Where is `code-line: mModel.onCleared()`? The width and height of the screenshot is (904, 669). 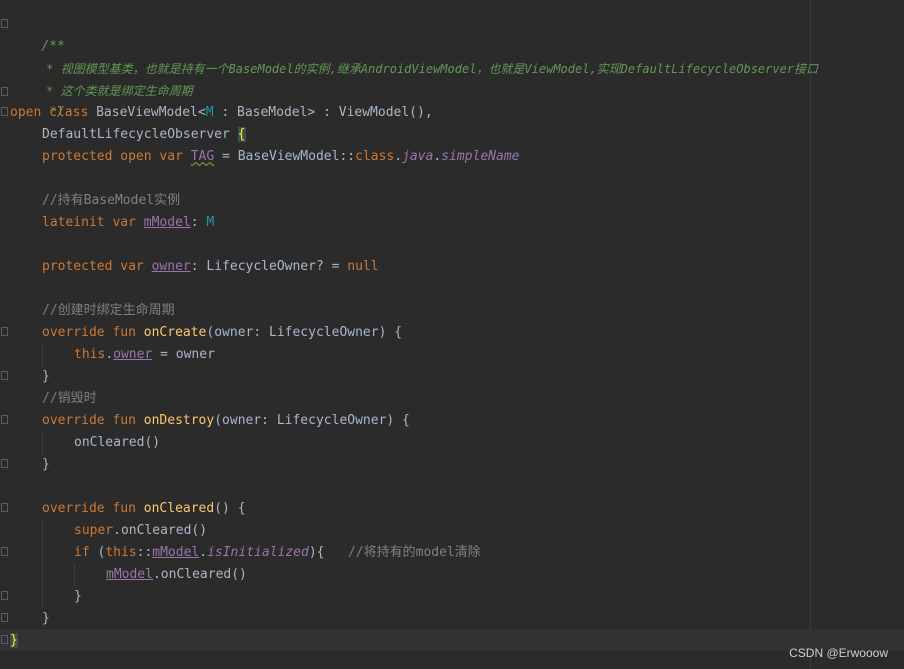
code-line: mModel.onCleared() is located at coordinates (176, 575).